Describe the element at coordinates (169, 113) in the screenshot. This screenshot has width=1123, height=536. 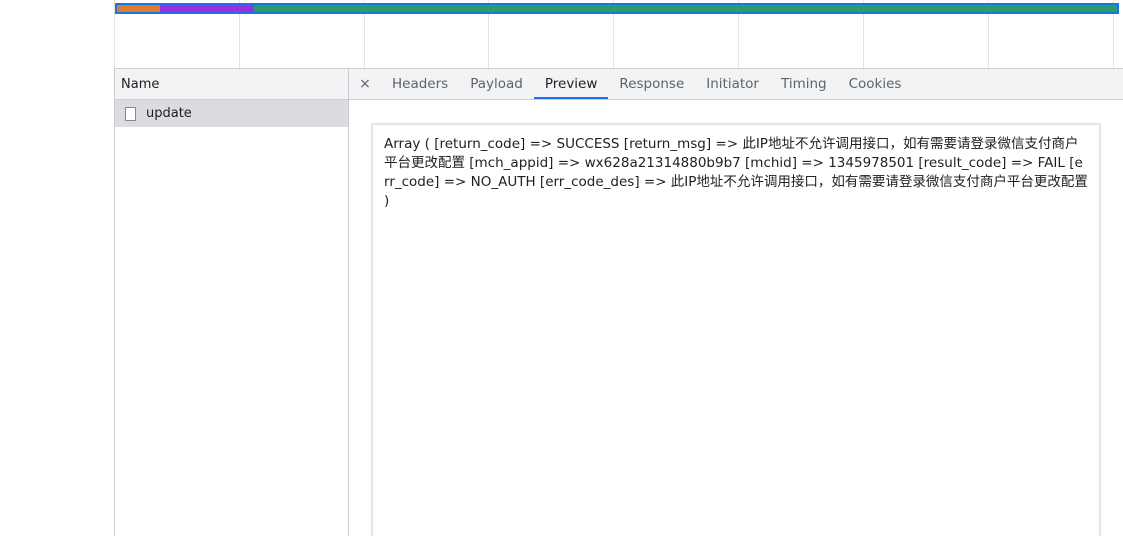
I see `request-name: update` at that location.